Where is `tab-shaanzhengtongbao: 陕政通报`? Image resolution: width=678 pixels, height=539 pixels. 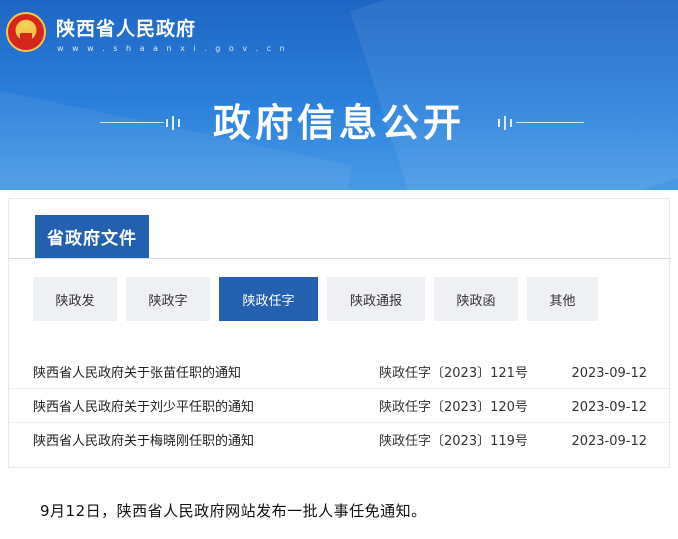 tab-shaanzhengtongbao: 陕政通报 is located at coordinates (376, 299).